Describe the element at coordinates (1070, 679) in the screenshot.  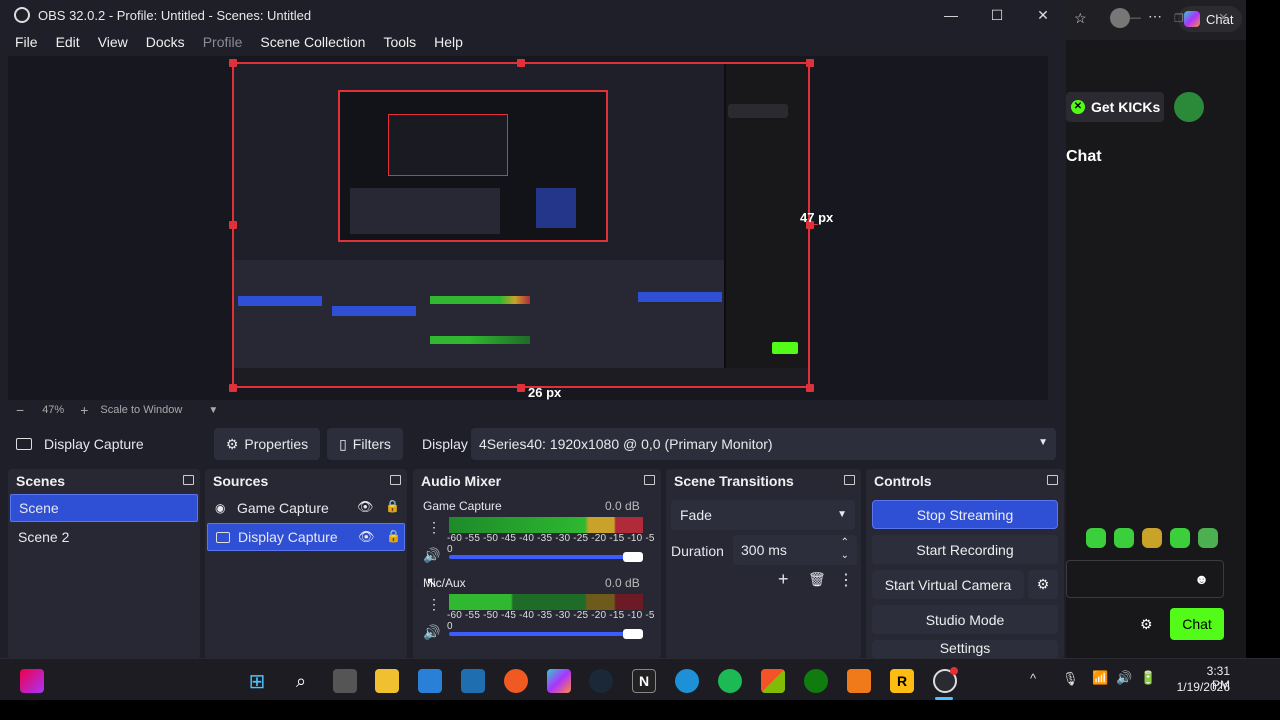
I see `microphone-icon: 🎙` at that location.